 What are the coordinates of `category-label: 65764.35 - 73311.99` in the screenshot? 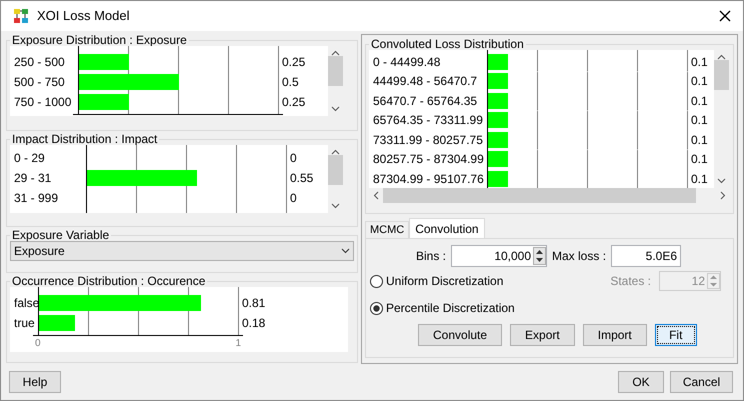 It's located at (428, 121).